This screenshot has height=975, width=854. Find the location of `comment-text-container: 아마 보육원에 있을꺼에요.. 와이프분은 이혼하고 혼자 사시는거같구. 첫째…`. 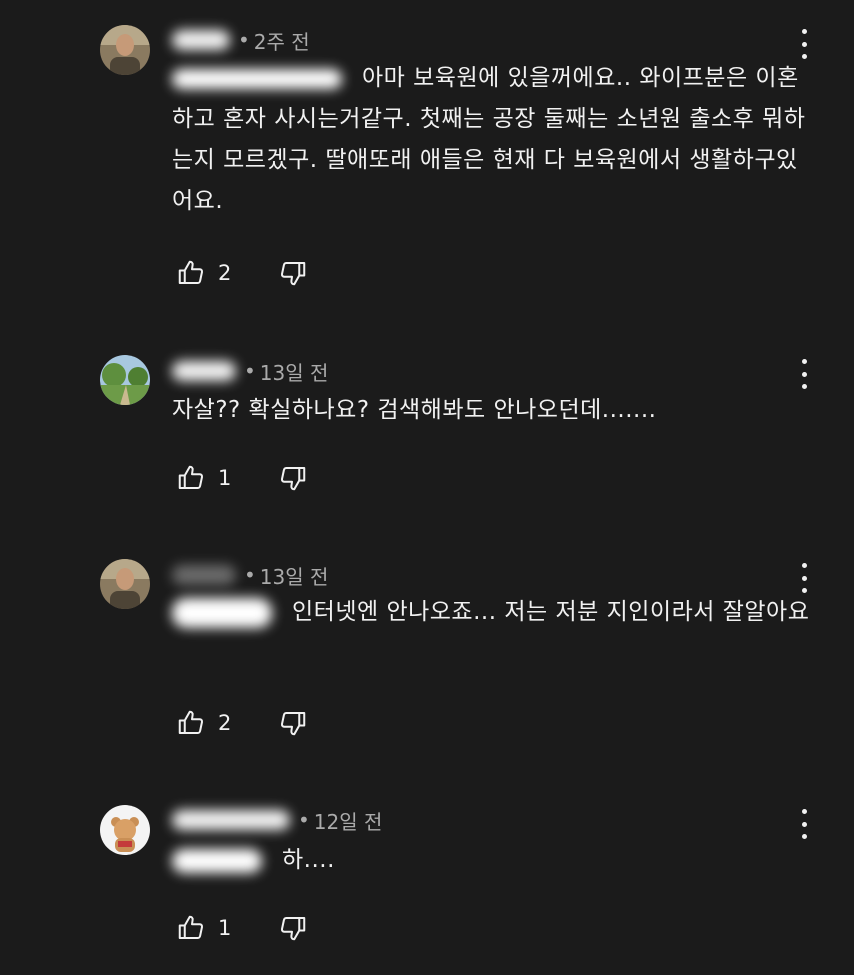

comment-text-container: 아마 보육원에 있을꺼에요.. 와이프분은 이혼하고 혼자 사시는거같구. 첫째… is located at coordinates (493, 140).